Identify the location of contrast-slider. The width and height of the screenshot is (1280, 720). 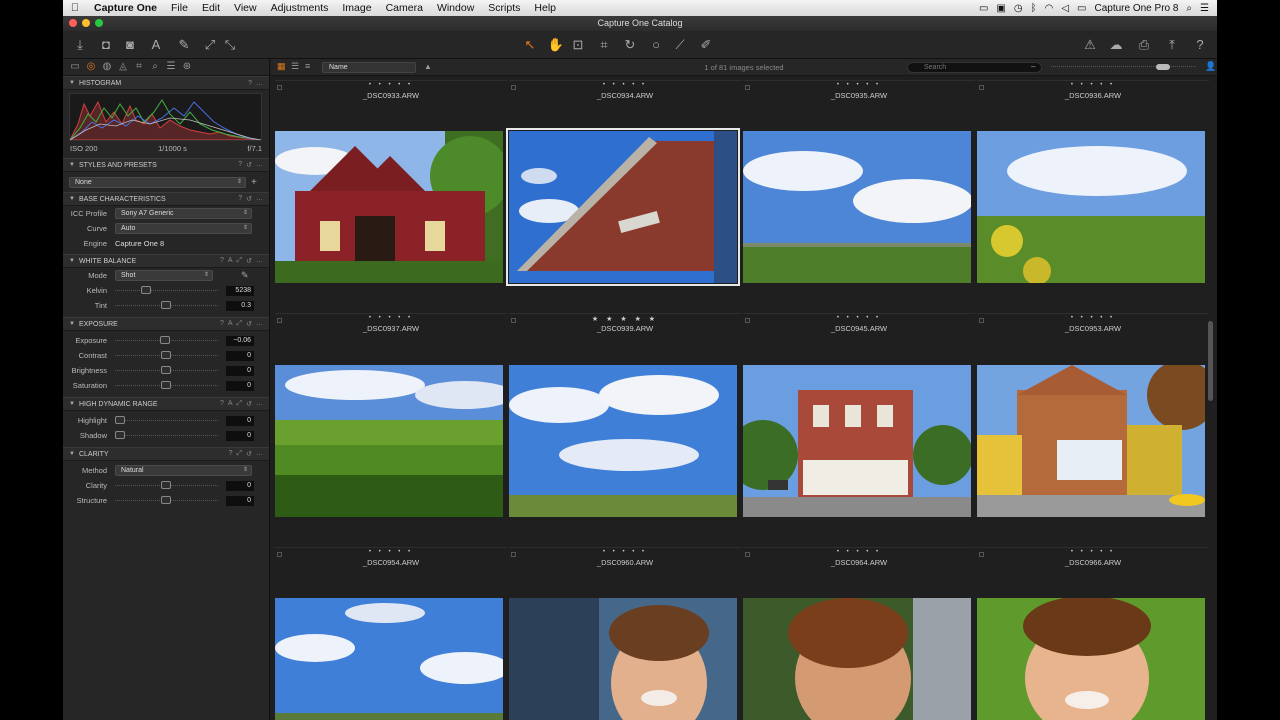
(166, 355).